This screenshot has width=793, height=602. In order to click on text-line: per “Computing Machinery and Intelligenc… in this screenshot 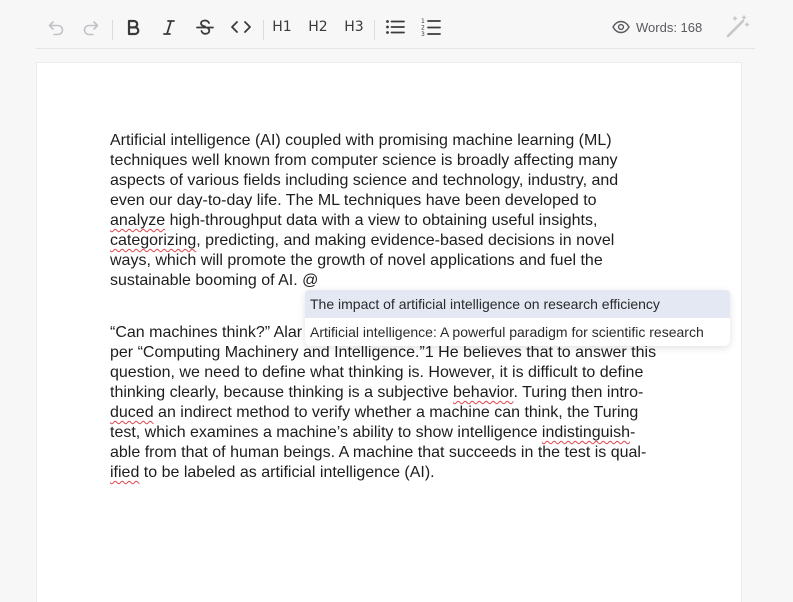, I will do `click(390, 353)`.